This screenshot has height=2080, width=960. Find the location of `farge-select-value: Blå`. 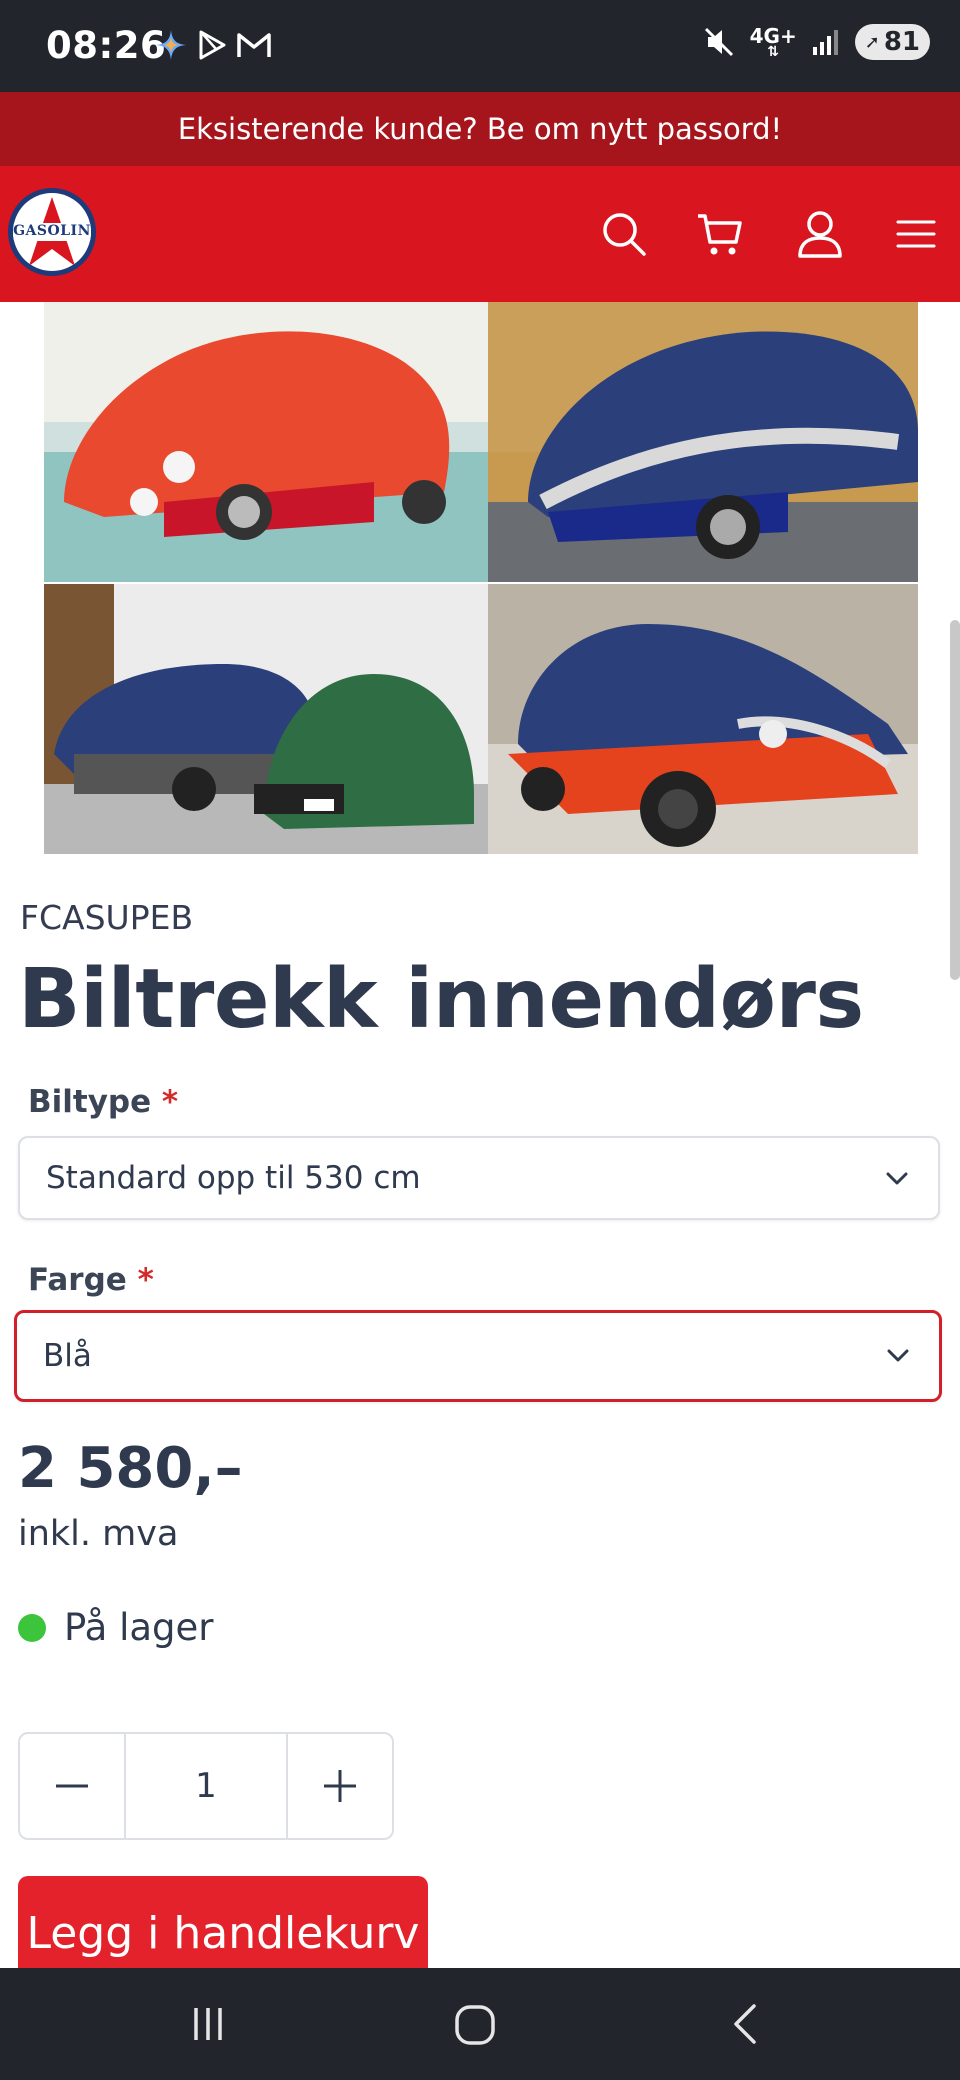

farge-select-value: Blå is located at coordinates (67, 1356).